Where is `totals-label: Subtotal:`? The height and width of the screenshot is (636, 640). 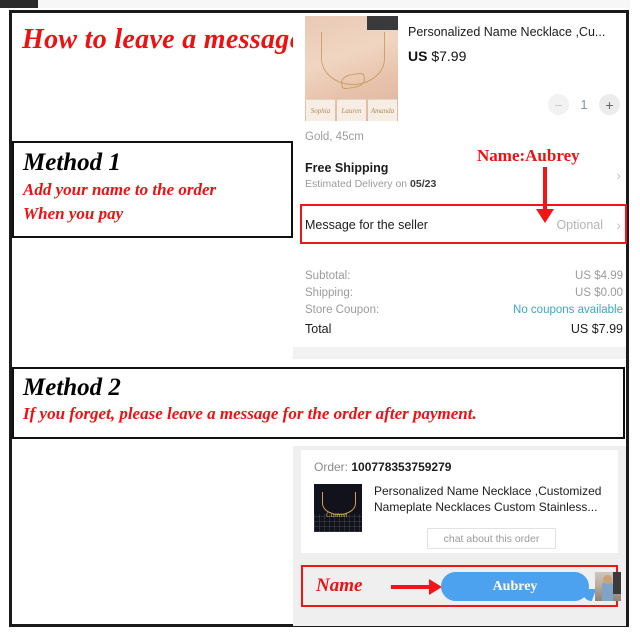
totals-label: Subtotal: is located at coordinates (328, 275).